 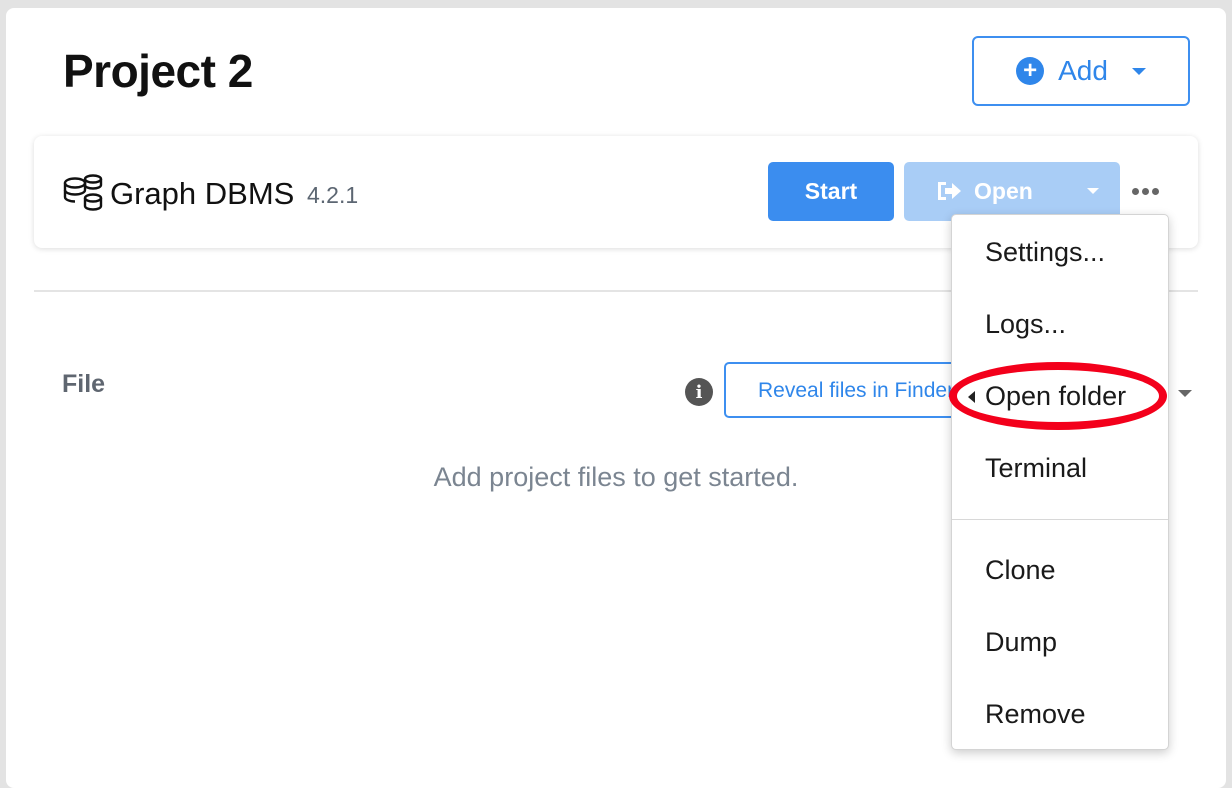 What do you see at coordinates (1036, 468) in the screenshot?
I see `menu-item-terminal: Terminal` at bounding box center [1036, 468].